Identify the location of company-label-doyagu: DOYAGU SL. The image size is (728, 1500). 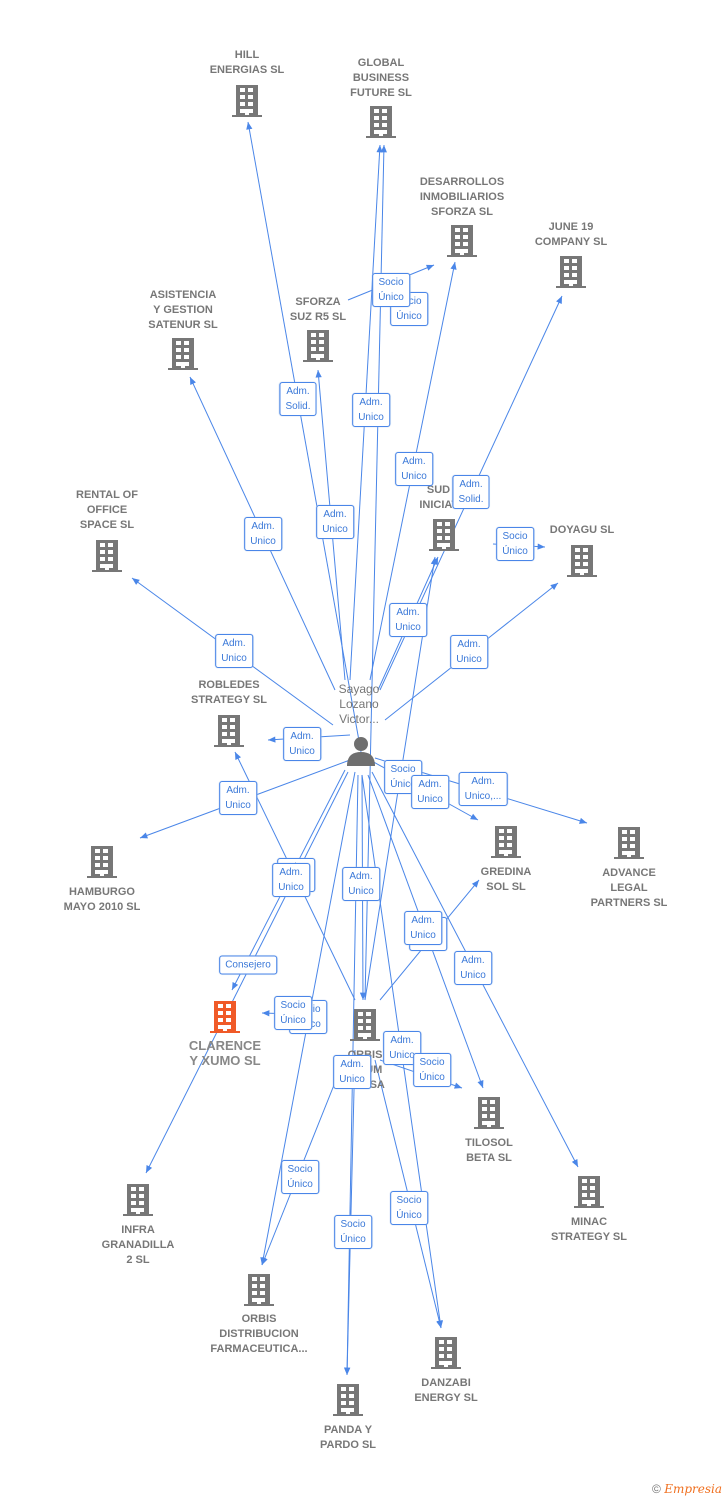
(582, 530).